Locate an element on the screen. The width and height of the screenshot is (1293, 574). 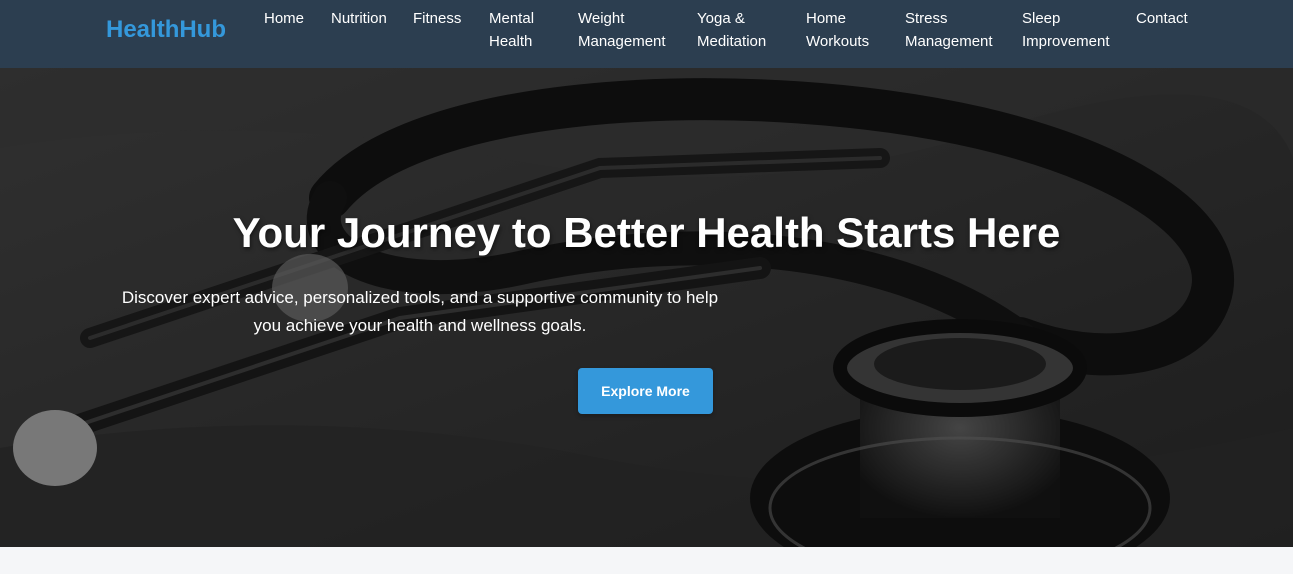
nav-item-fitness: Fitness is located at coordinates (437, 18).